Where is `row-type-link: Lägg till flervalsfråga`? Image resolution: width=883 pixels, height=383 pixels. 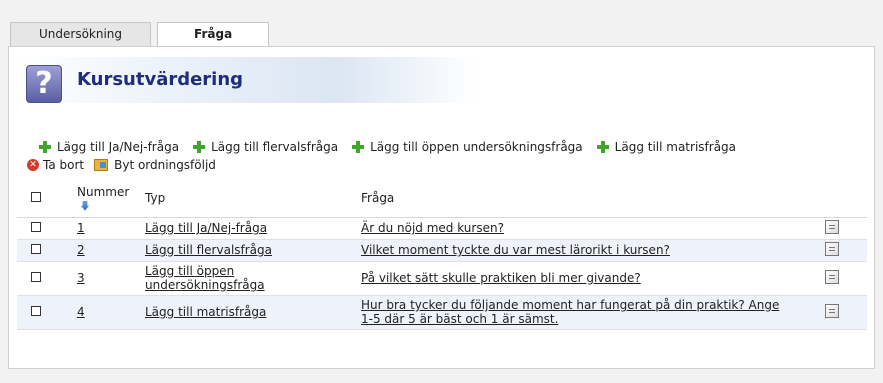 row-type-link: Lägg till flervalsfråga is located at coordinates (208, 250).